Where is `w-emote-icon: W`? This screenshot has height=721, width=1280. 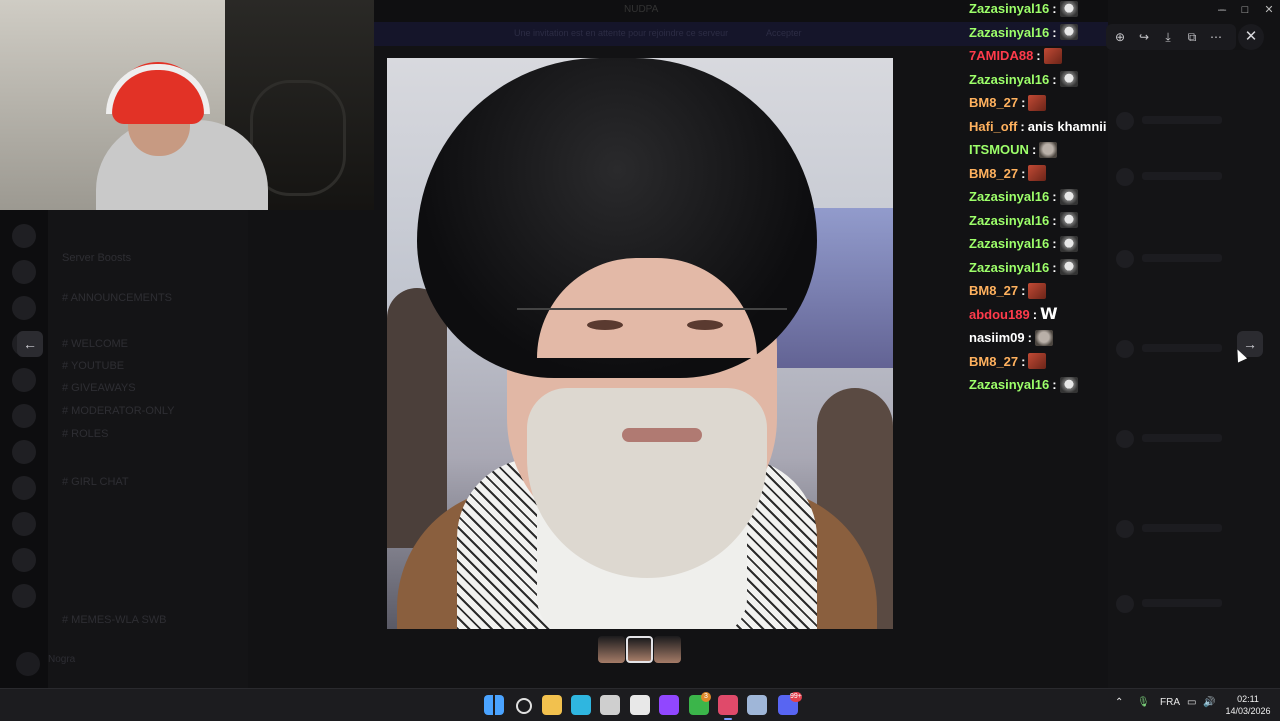
w-emote-icon: W is located at coordinates (1049, 314).